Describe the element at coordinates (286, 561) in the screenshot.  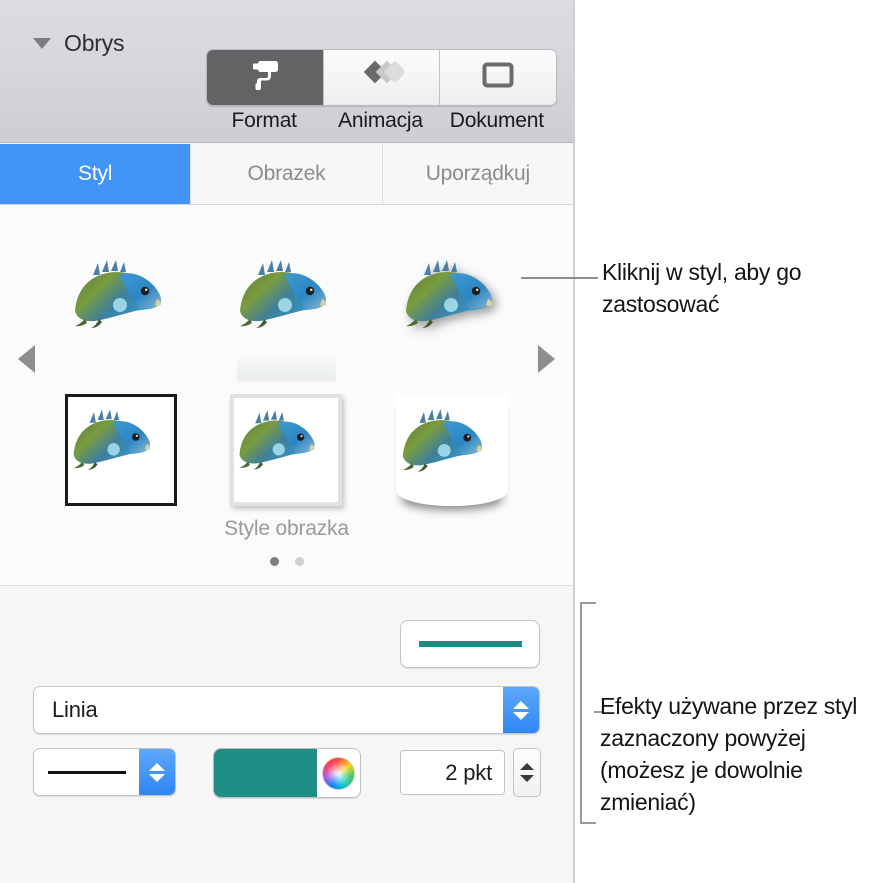
I see `gallery-page-dots` at that location.